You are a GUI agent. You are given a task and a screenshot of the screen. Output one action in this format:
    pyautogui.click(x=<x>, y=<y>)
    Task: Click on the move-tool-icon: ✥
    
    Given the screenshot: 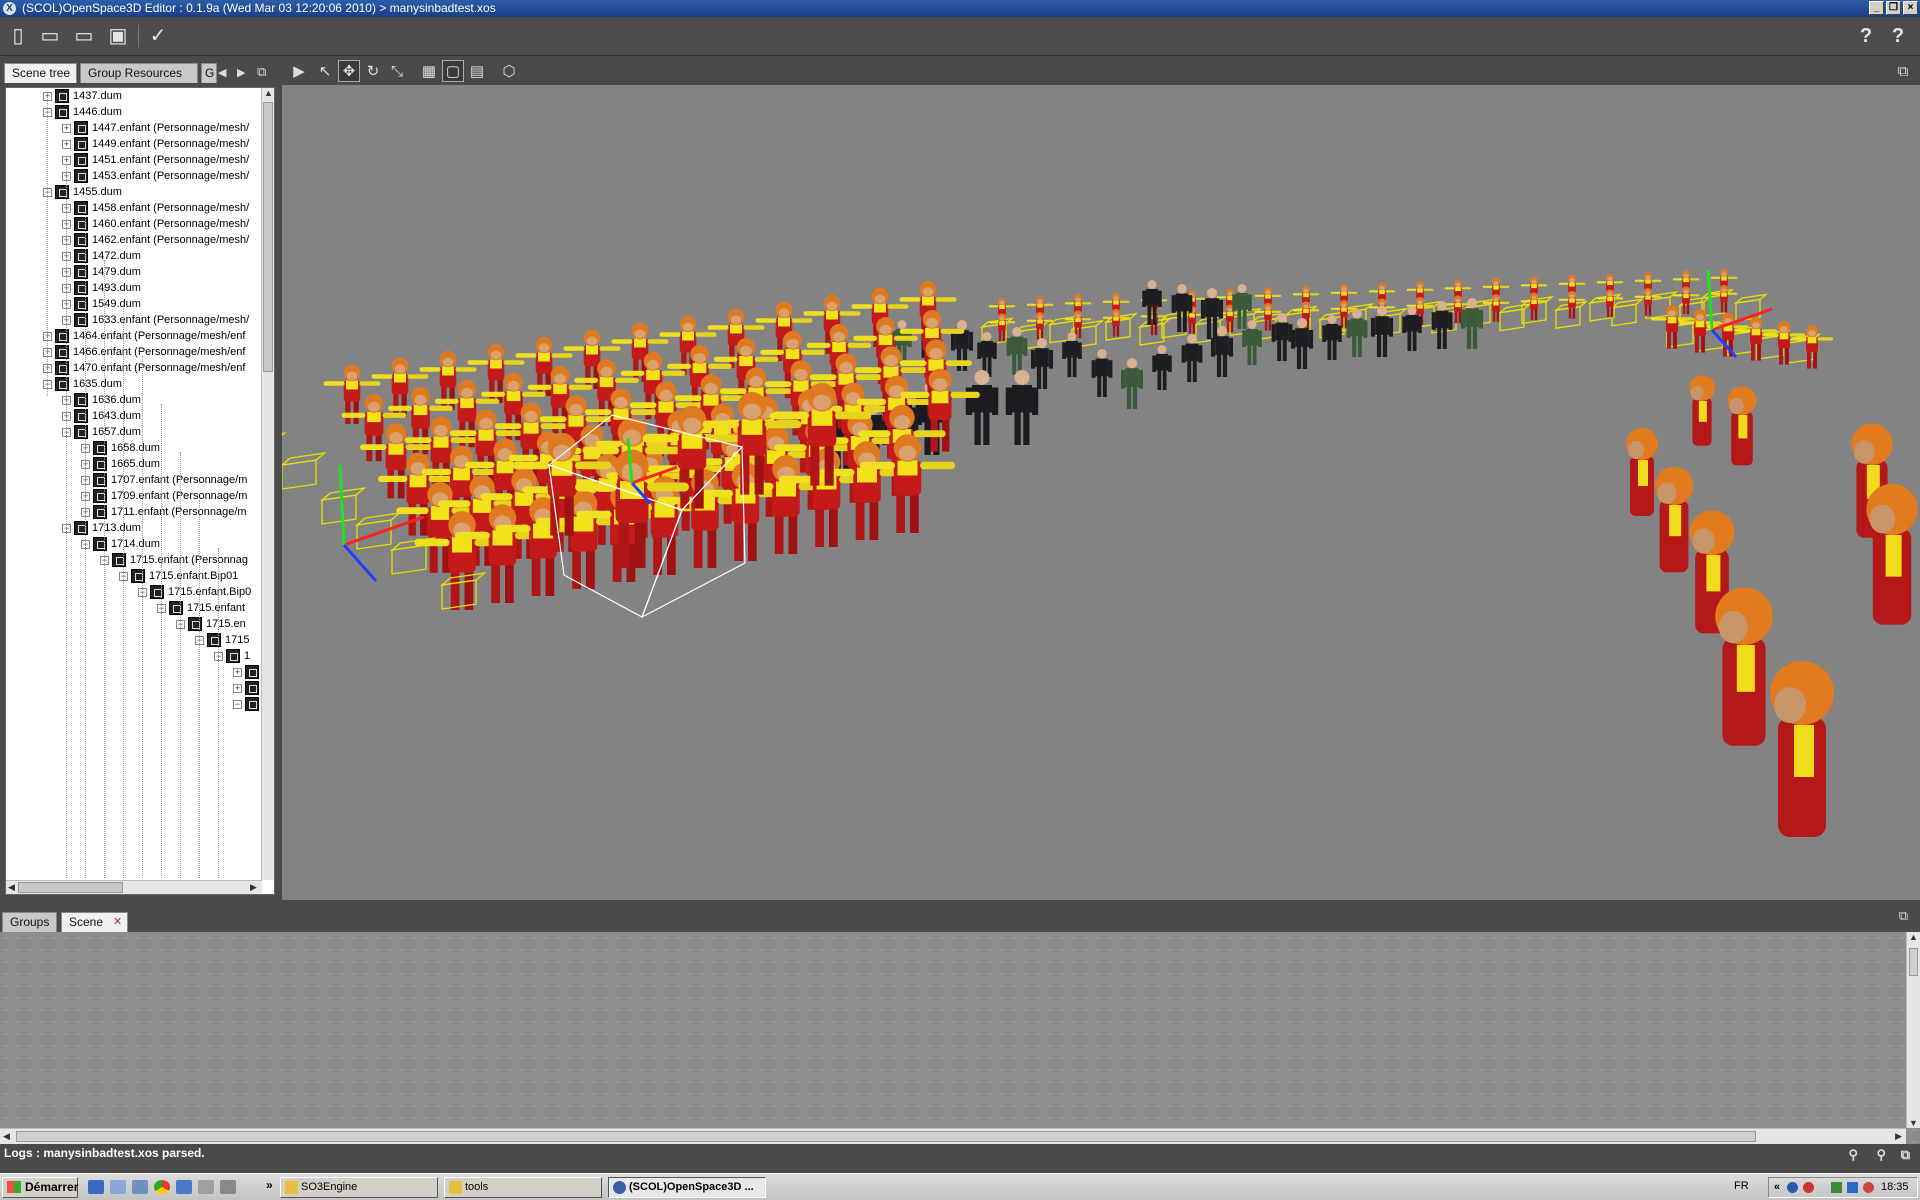 What is the action you would take?
    pyautogui.click(x=349, y=71)
    